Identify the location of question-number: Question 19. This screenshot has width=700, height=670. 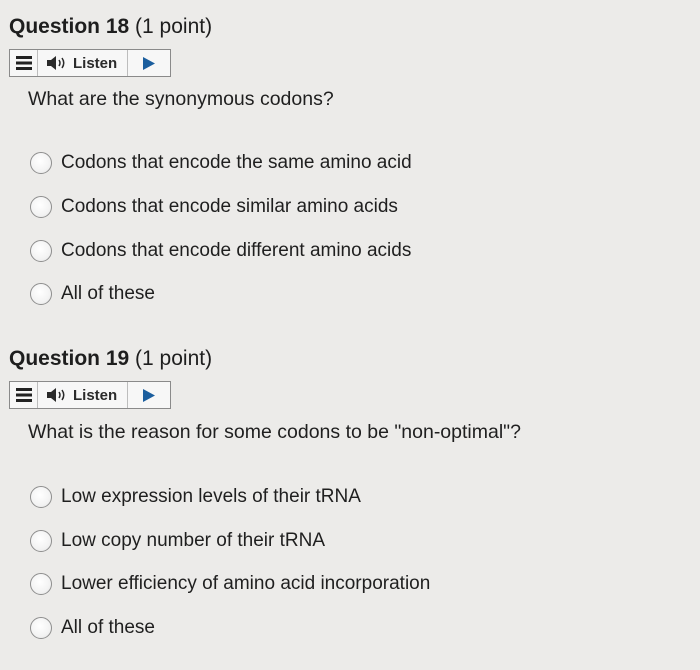
(69, 358).